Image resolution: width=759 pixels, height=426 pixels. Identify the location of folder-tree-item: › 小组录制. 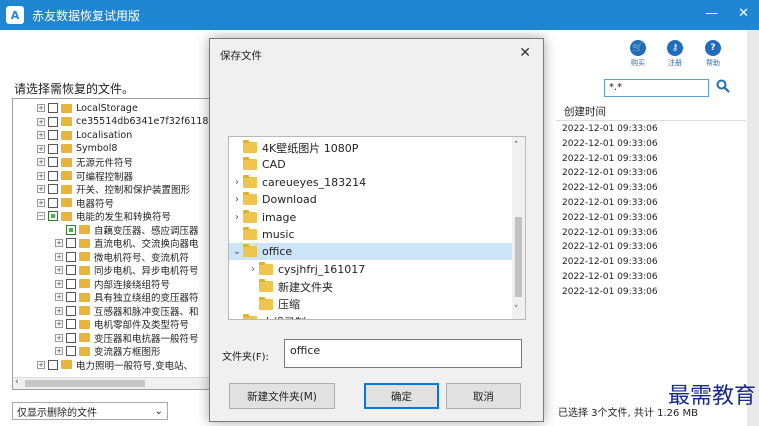
(371, 316).